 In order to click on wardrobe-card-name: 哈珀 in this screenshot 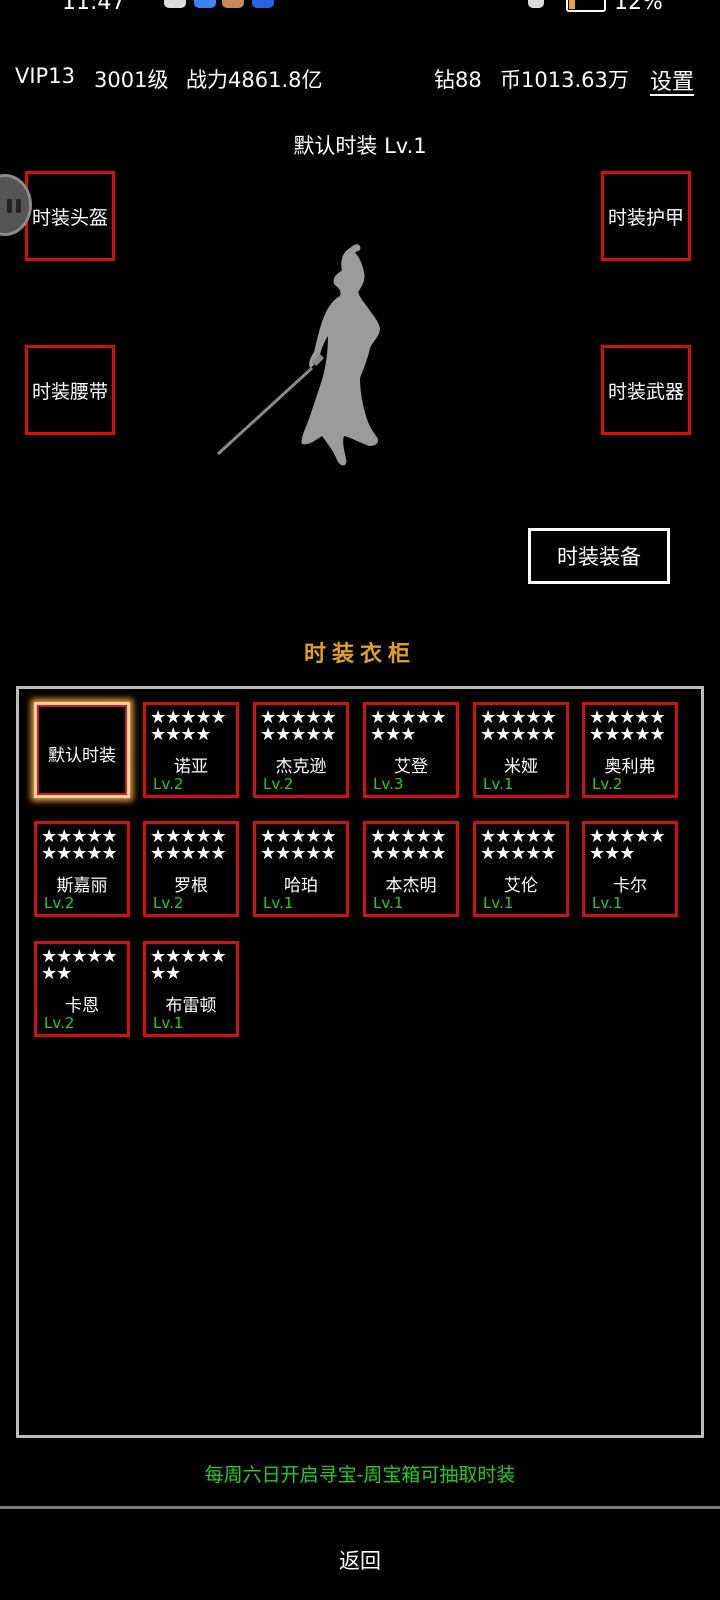, I will do `click(301, 886)`.